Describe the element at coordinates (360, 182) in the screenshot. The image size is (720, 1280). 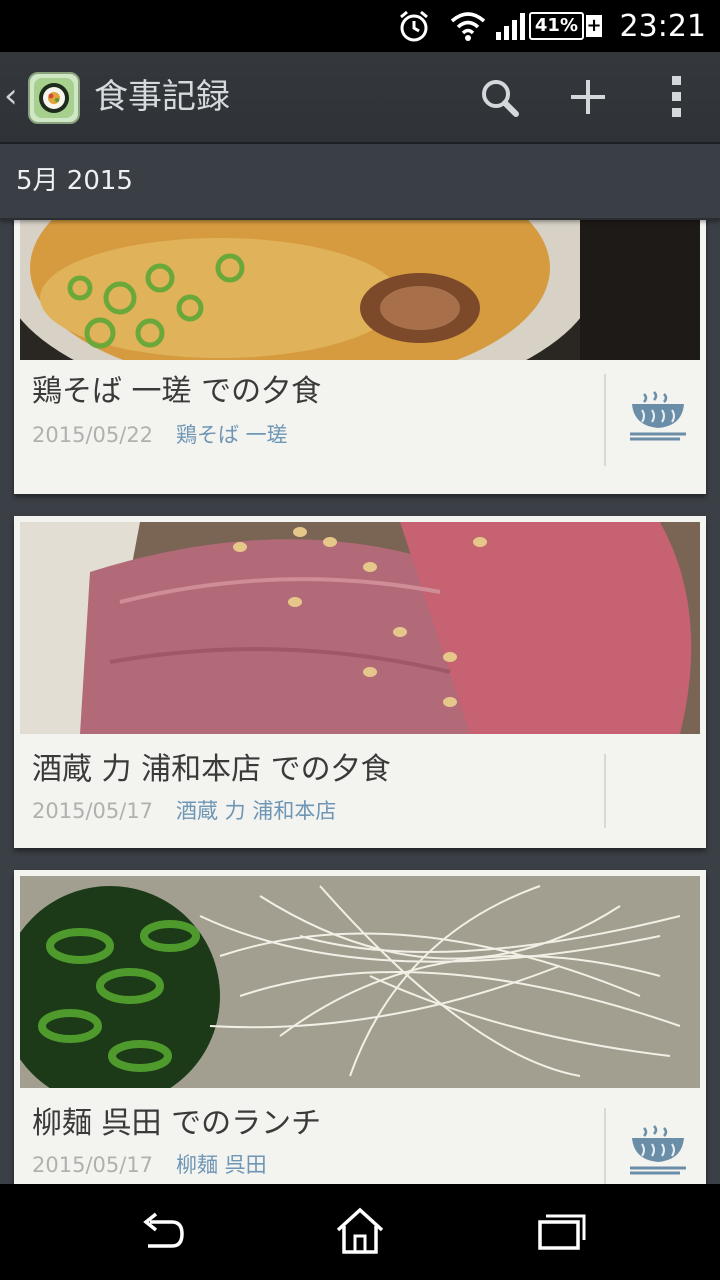
I see `month-section-header: 5月 2015` at that location.